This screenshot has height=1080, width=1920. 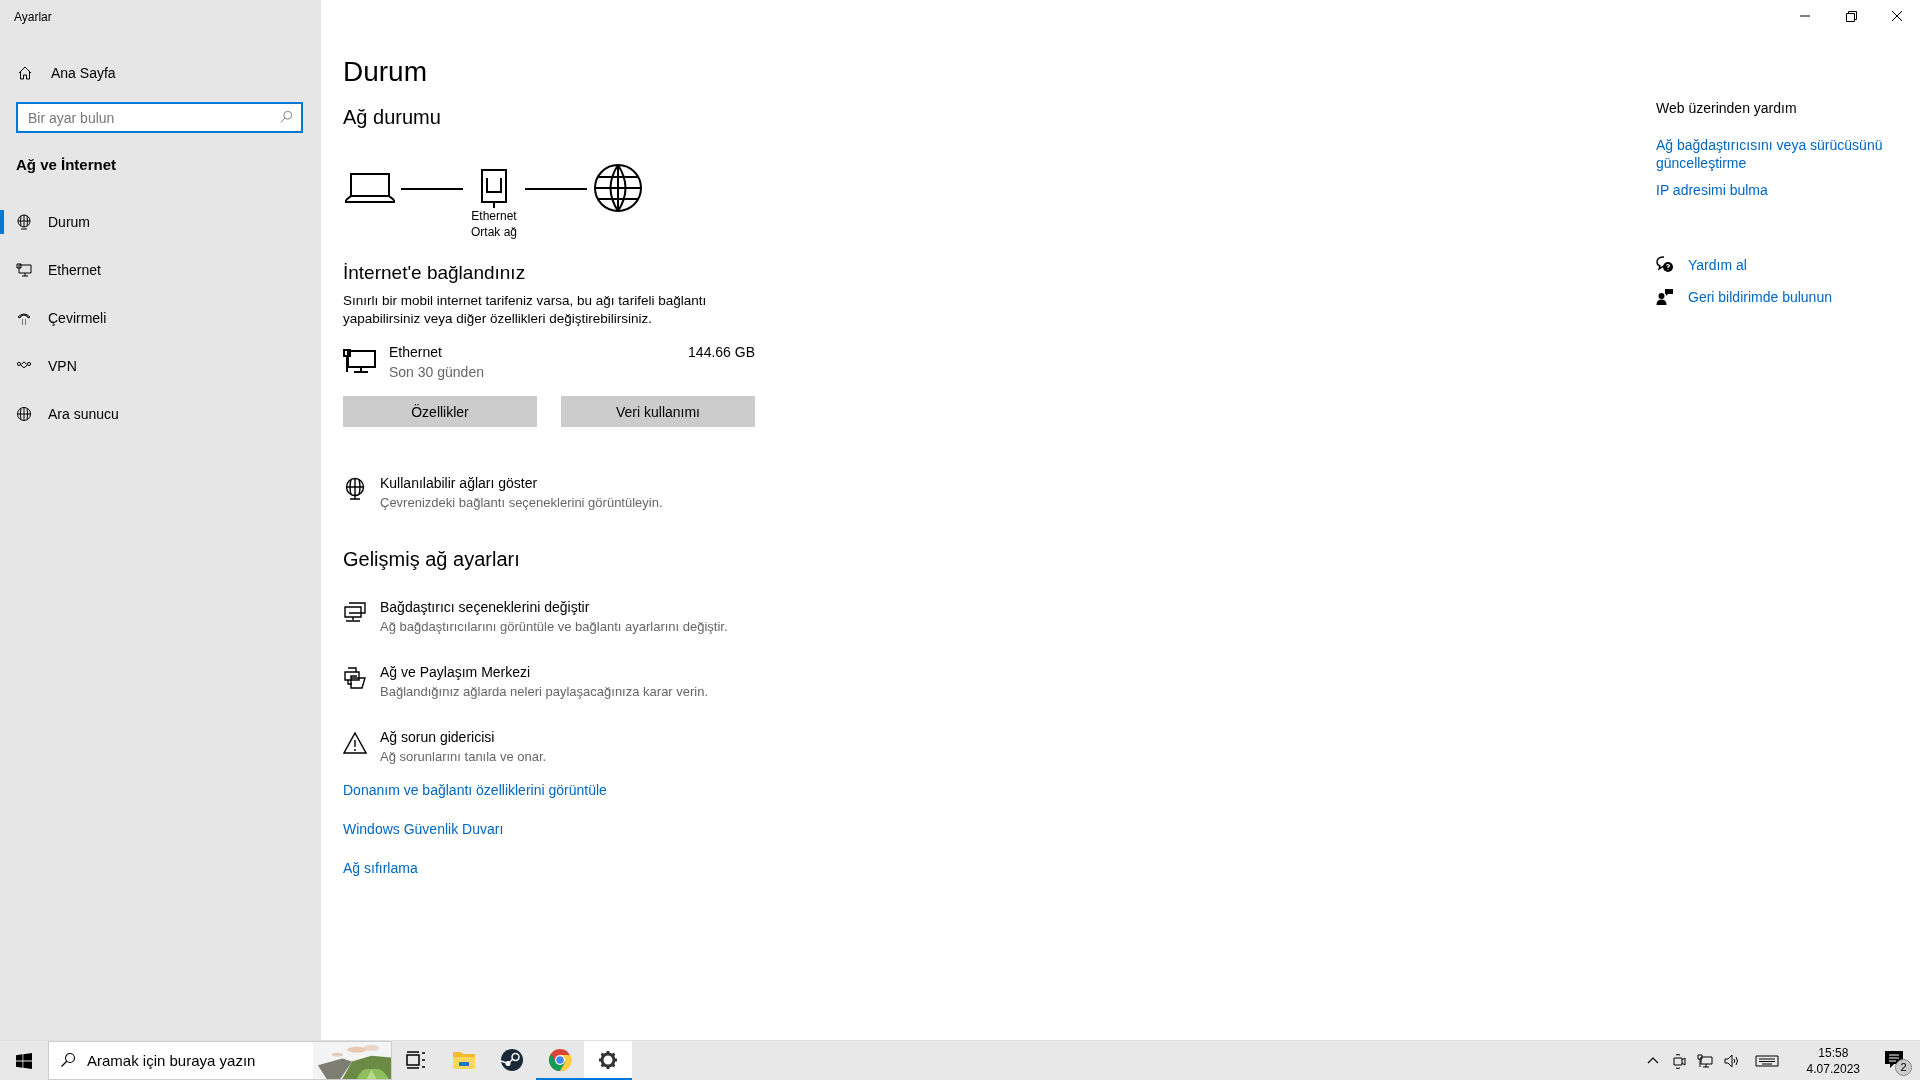 What do you see at coordinates (494, 216) in the screenshot?
I see `adapter-label: Ethernet` at bounding box center [494, 216].